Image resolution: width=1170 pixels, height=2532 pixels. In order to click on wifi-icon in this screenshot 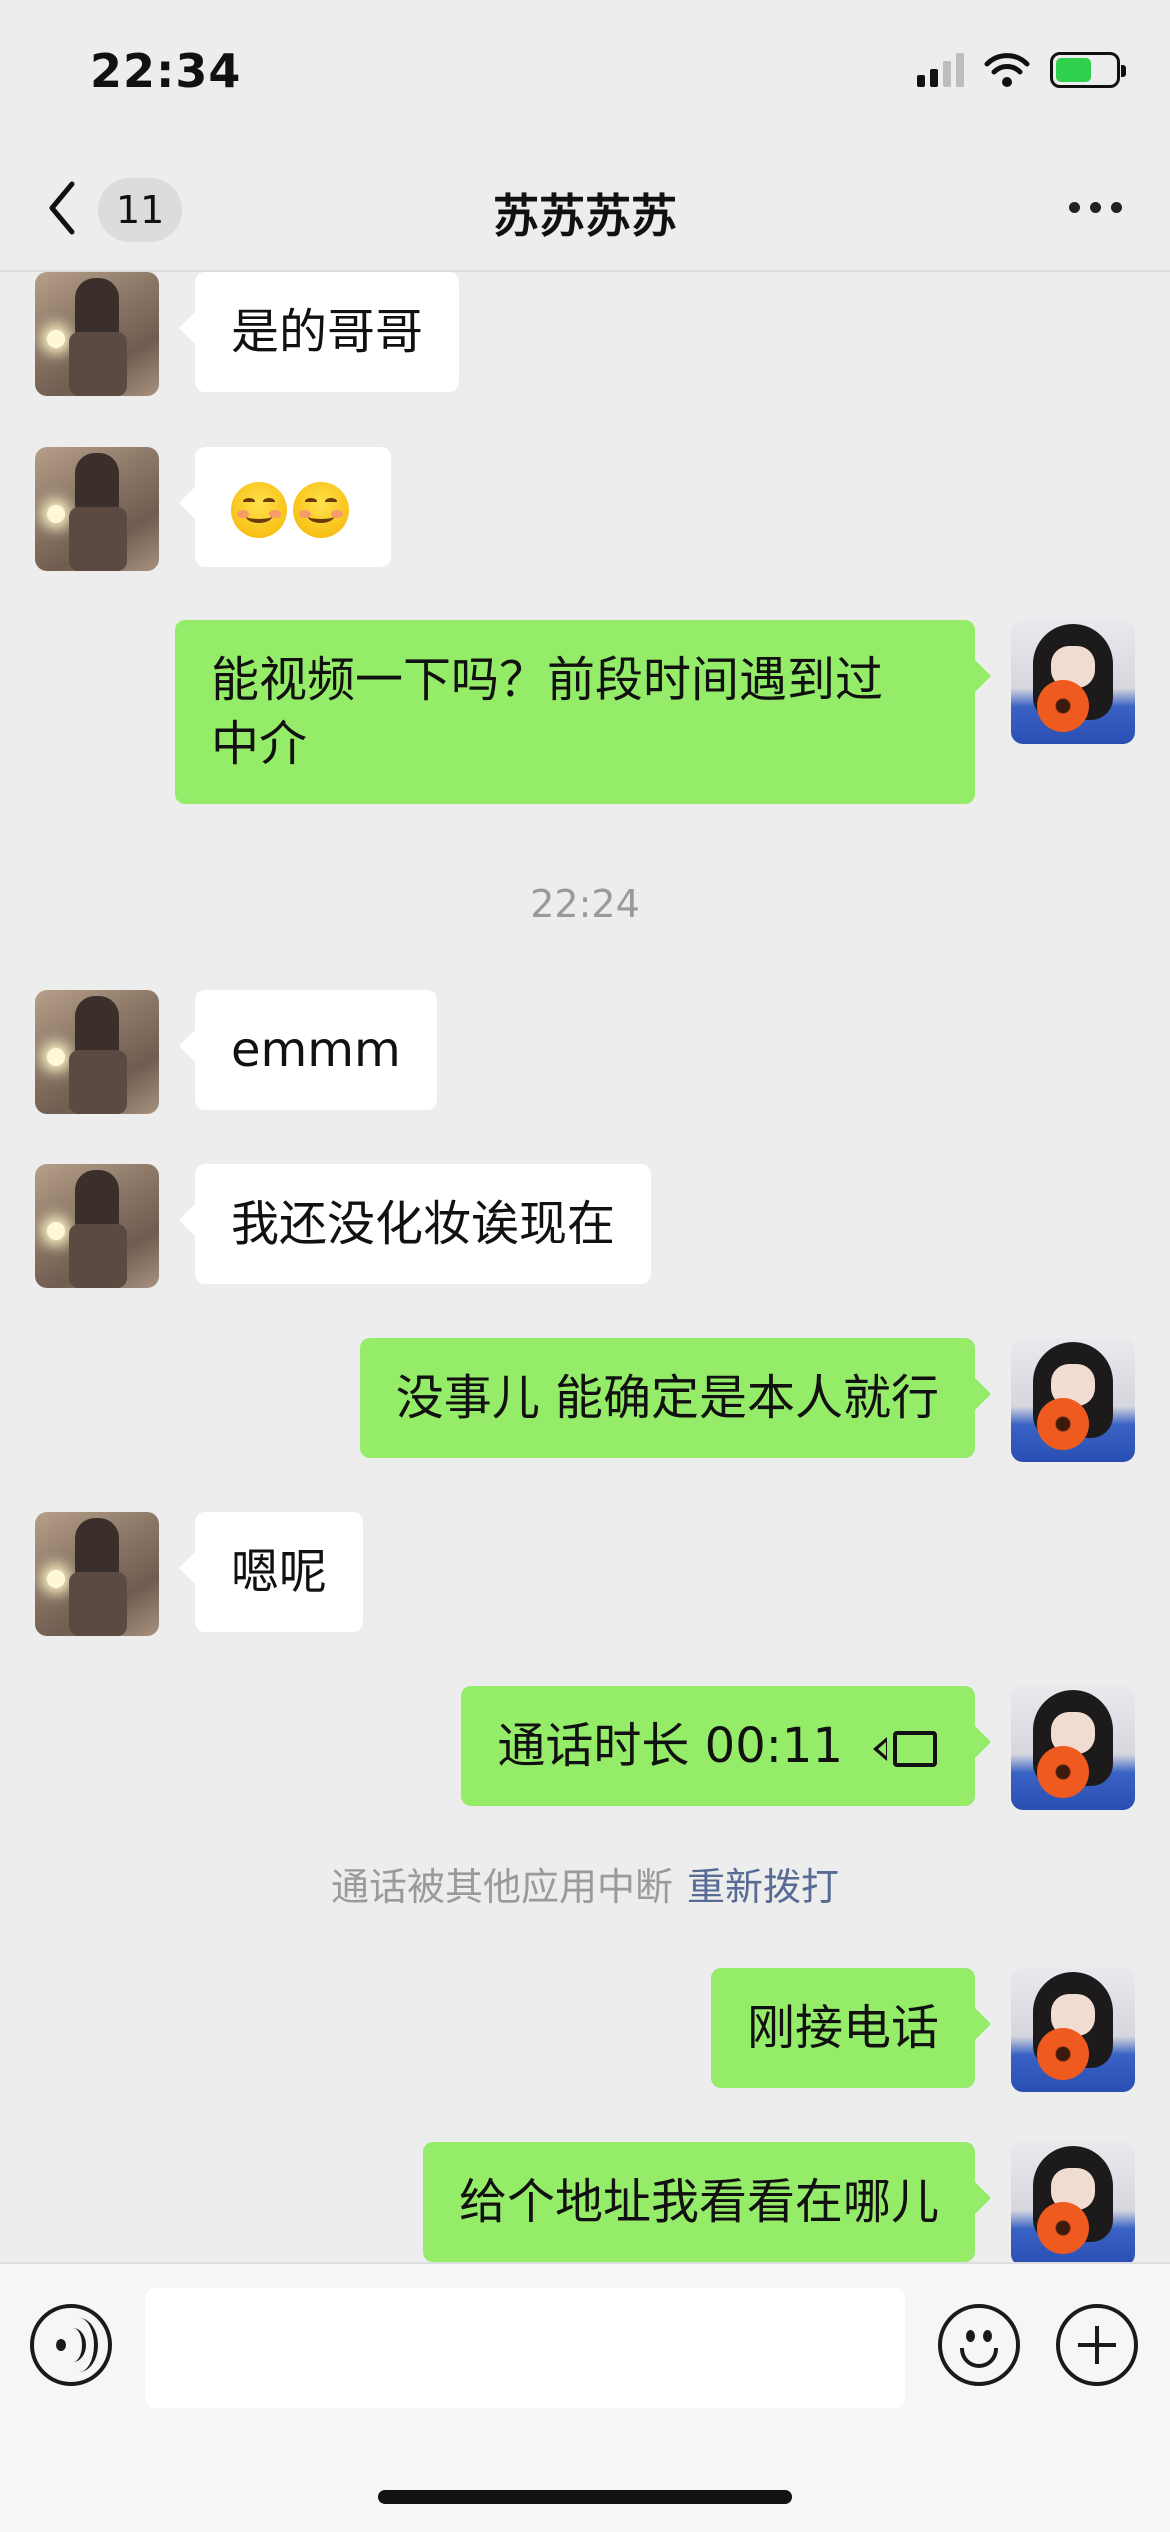, I will do `click(1007, 70)`.